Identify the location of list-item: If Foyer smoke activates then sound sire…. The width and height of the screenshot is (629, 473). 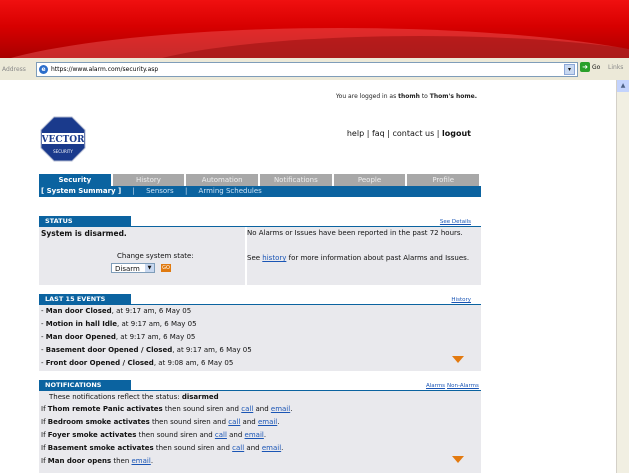
(154, 435).